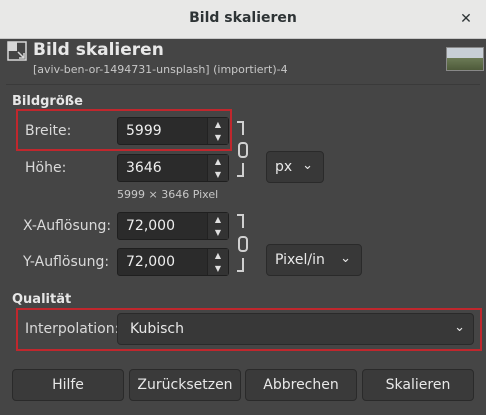  Describe the element at coordinates (124, 130) in the screenshot. I see `width-highlight-box` at that location.